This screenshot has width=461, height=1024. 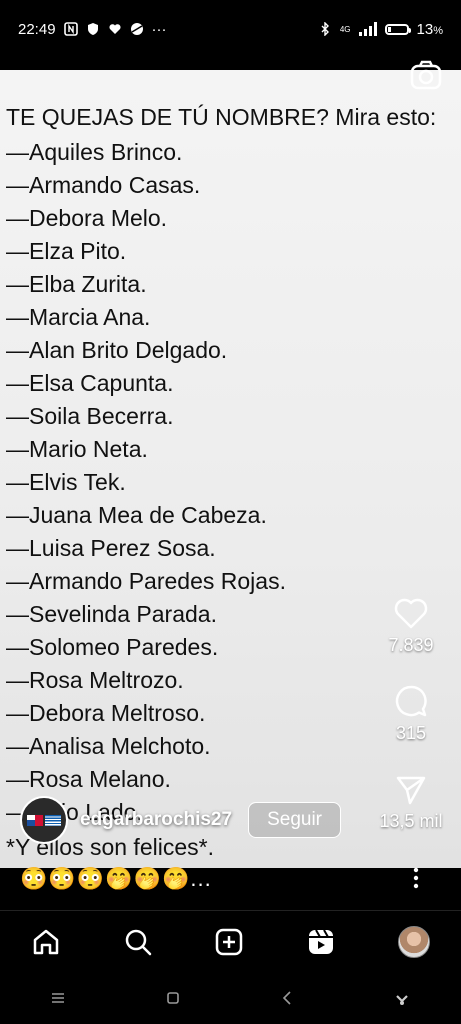 What do you see at coordinates (173, 998) in the screenshot?
I see `home-square-icon` at bounding box center [173, 998].